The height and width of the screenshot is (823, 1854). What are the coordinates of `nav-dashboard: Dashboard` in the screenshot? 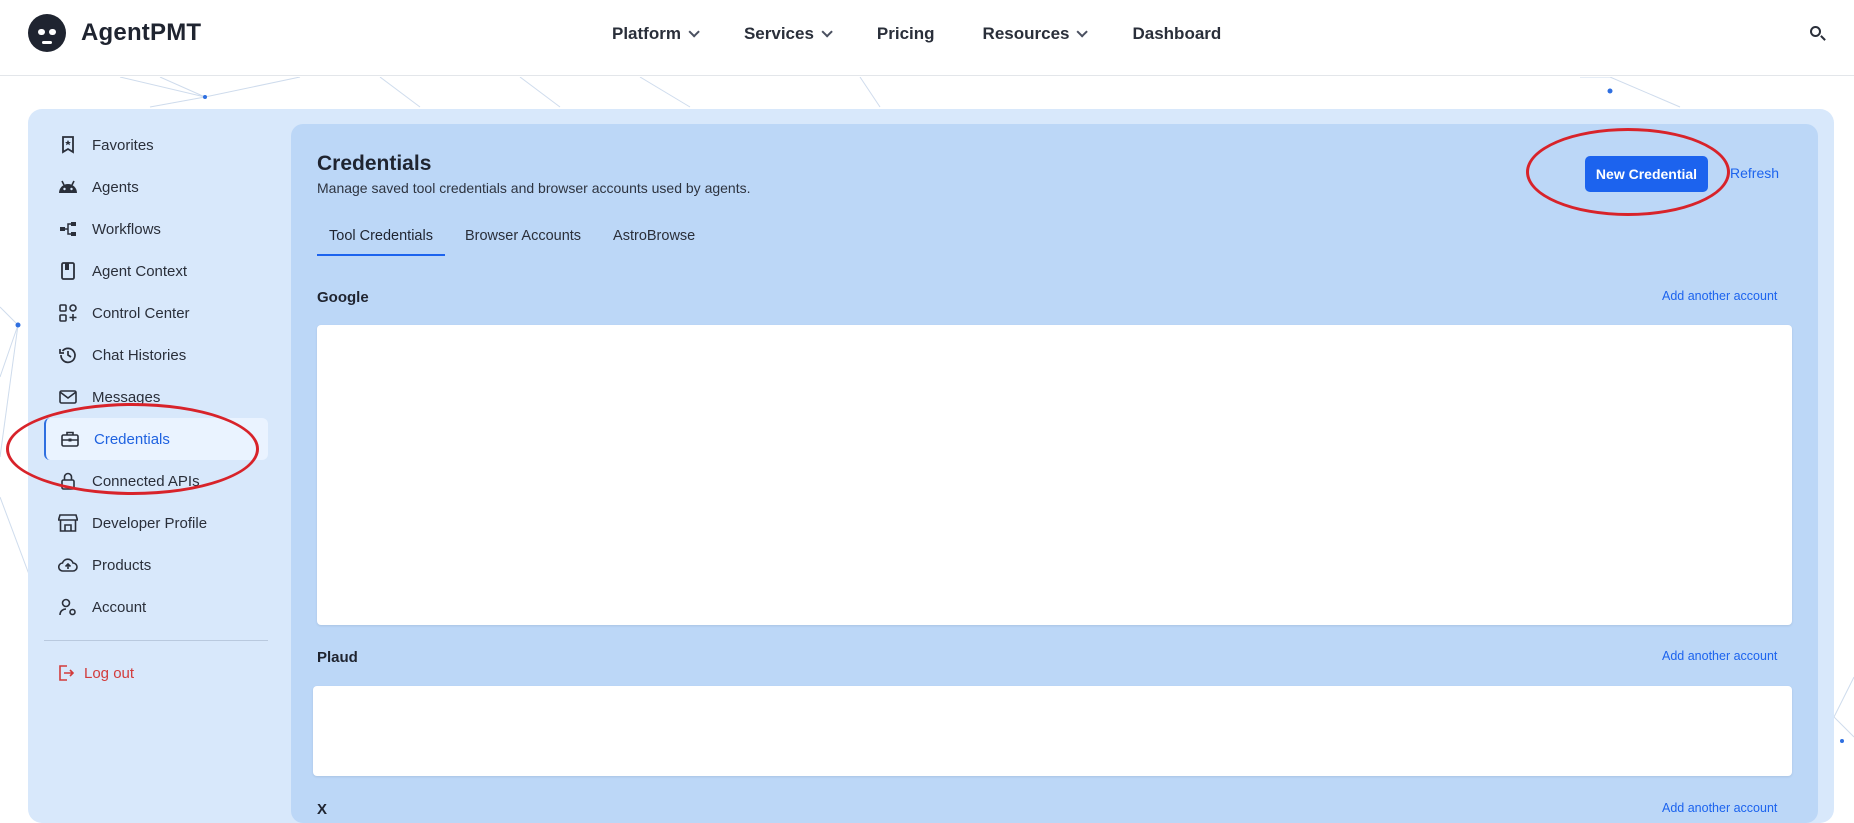 It's located at (1176, 34).